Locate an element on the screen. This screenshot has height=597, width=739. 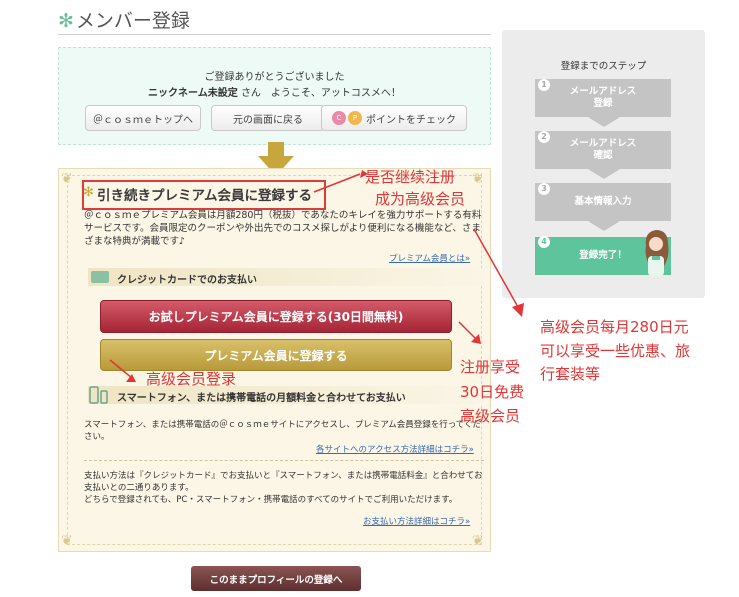
premium-register-button: プレミアム会員に登録する is located at coordinates (276, 355).